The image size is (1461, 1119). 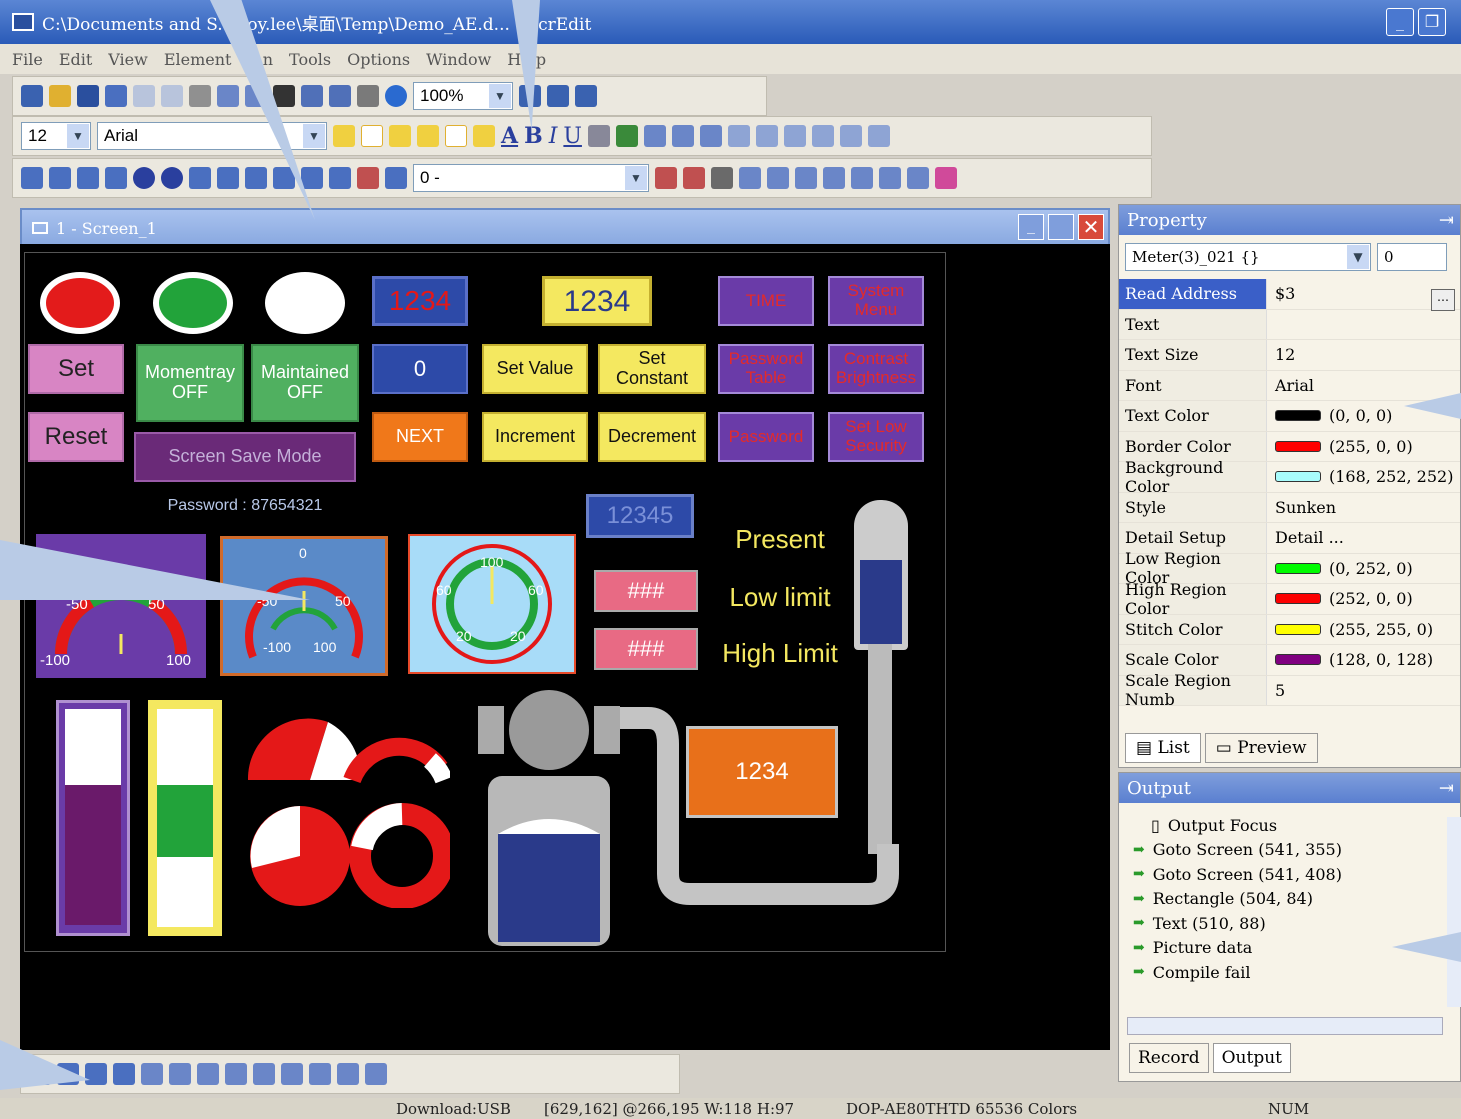 I want to click on align-centers-icon, so click(x=766, y=136).